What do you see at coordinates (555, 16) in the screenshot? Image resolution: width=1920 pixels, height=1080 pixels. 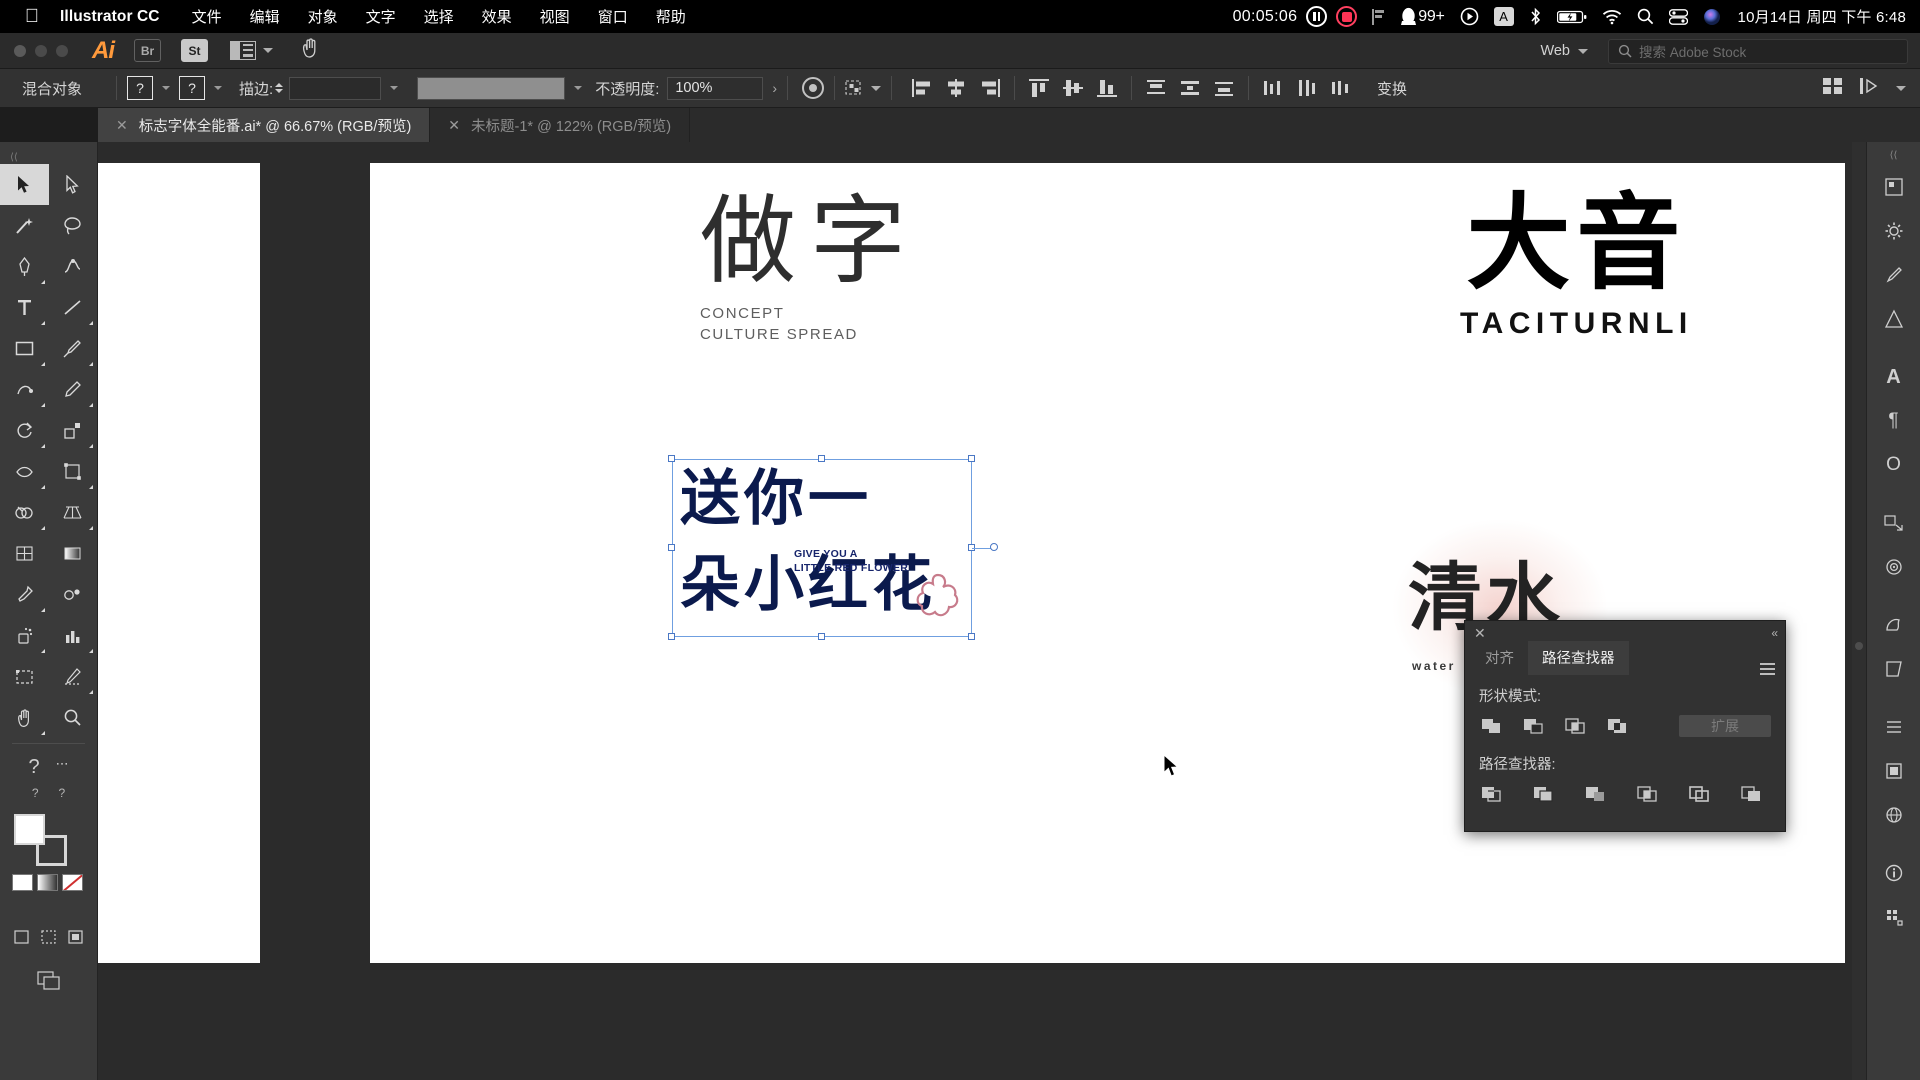 I see `menu-view: 视图` at bounding box center [555, 16].